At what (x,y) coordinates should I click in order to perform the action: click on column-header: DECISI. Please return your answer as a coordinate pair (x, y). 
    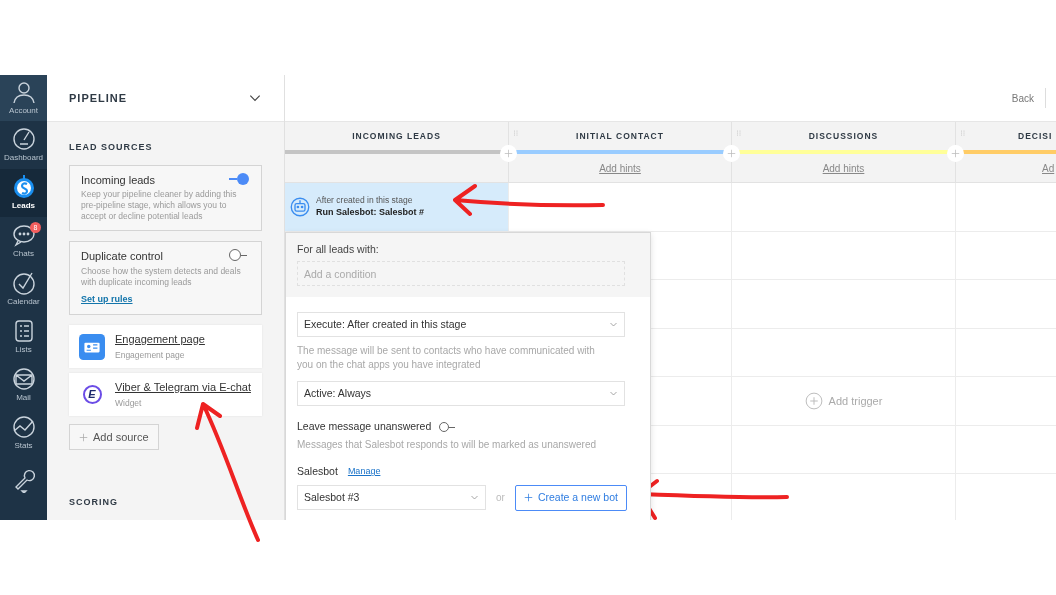
    Looking at the image, I should click on (1035, 136).